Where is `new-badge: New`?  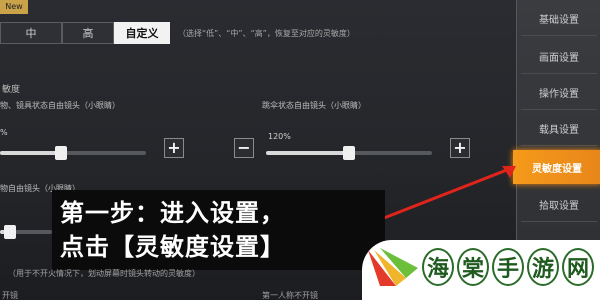 new-badge: New is located at coordinates (14, 7).